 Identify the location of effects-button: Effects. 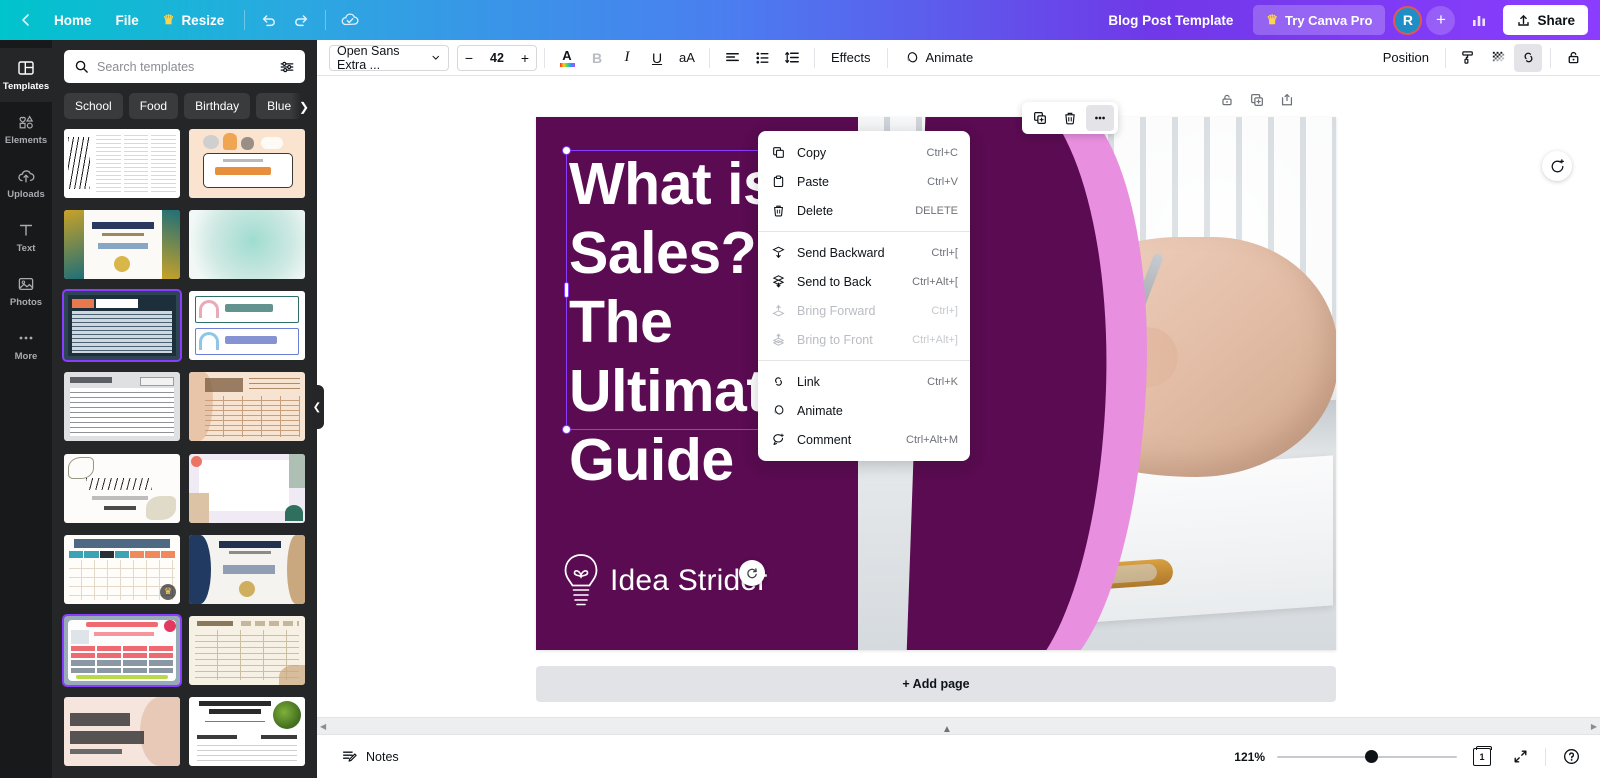
(851, 58).